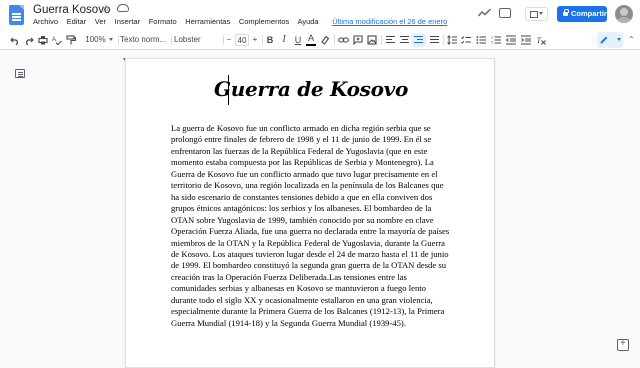  What do you see at coordinates (390, 40) in the screenshot?
I see `align-left-icon` at bounding box center [390, 40].